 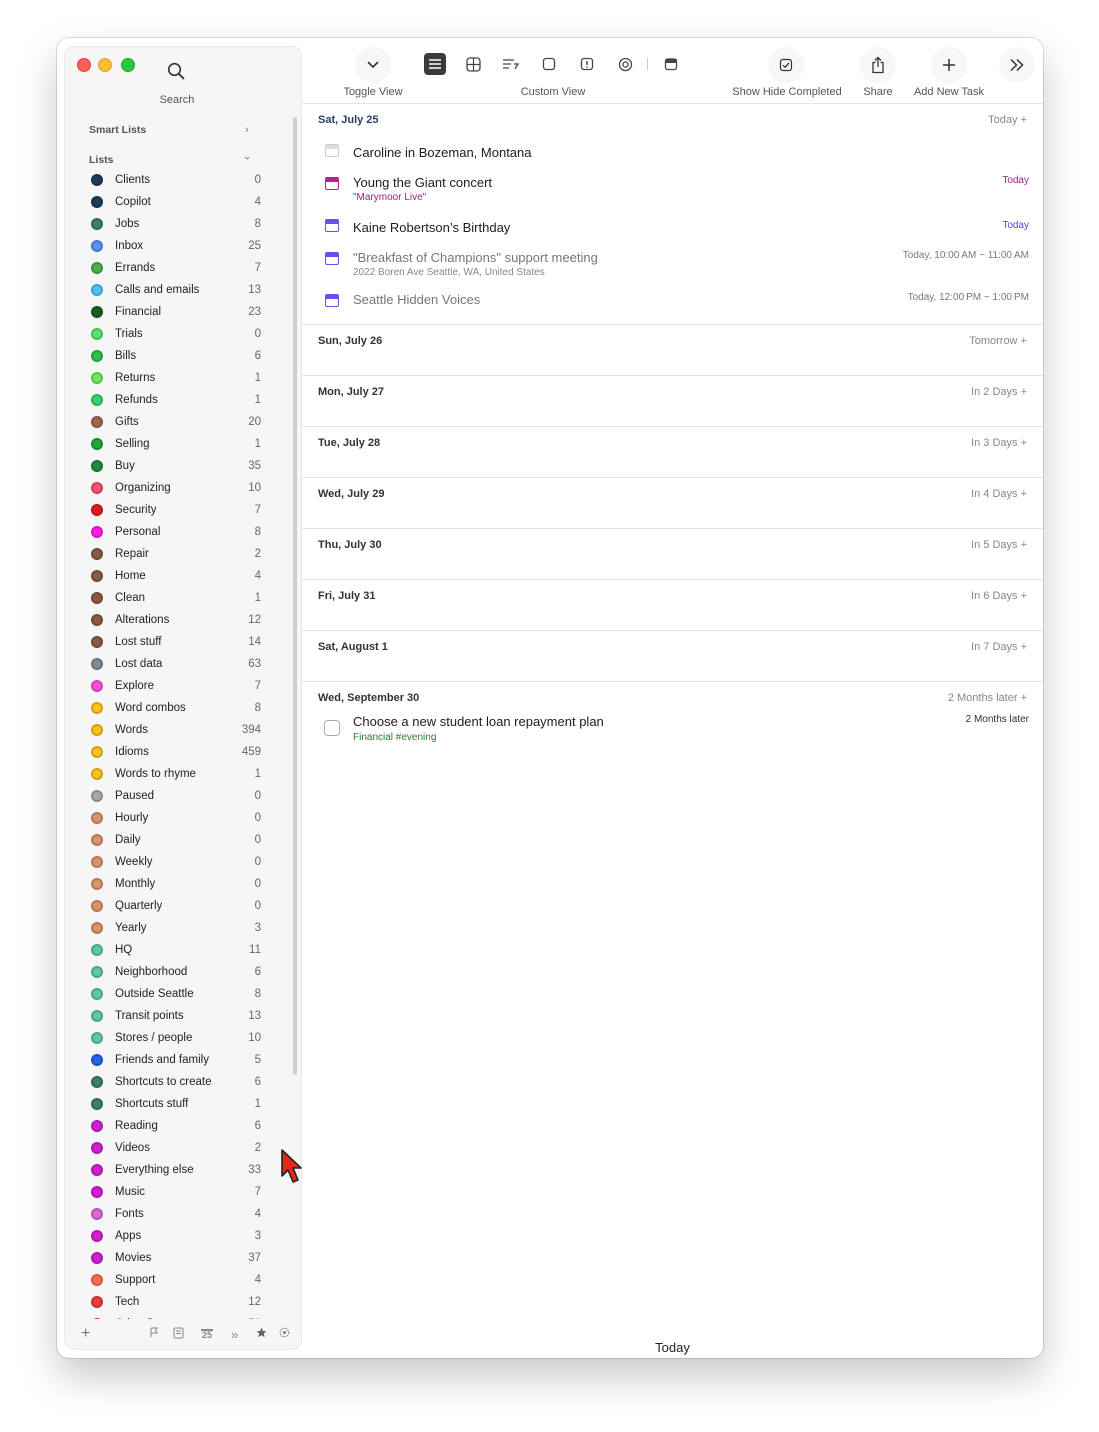 I want to click on day-relative-add: In 4 Days +, so click(x=999, y=494).